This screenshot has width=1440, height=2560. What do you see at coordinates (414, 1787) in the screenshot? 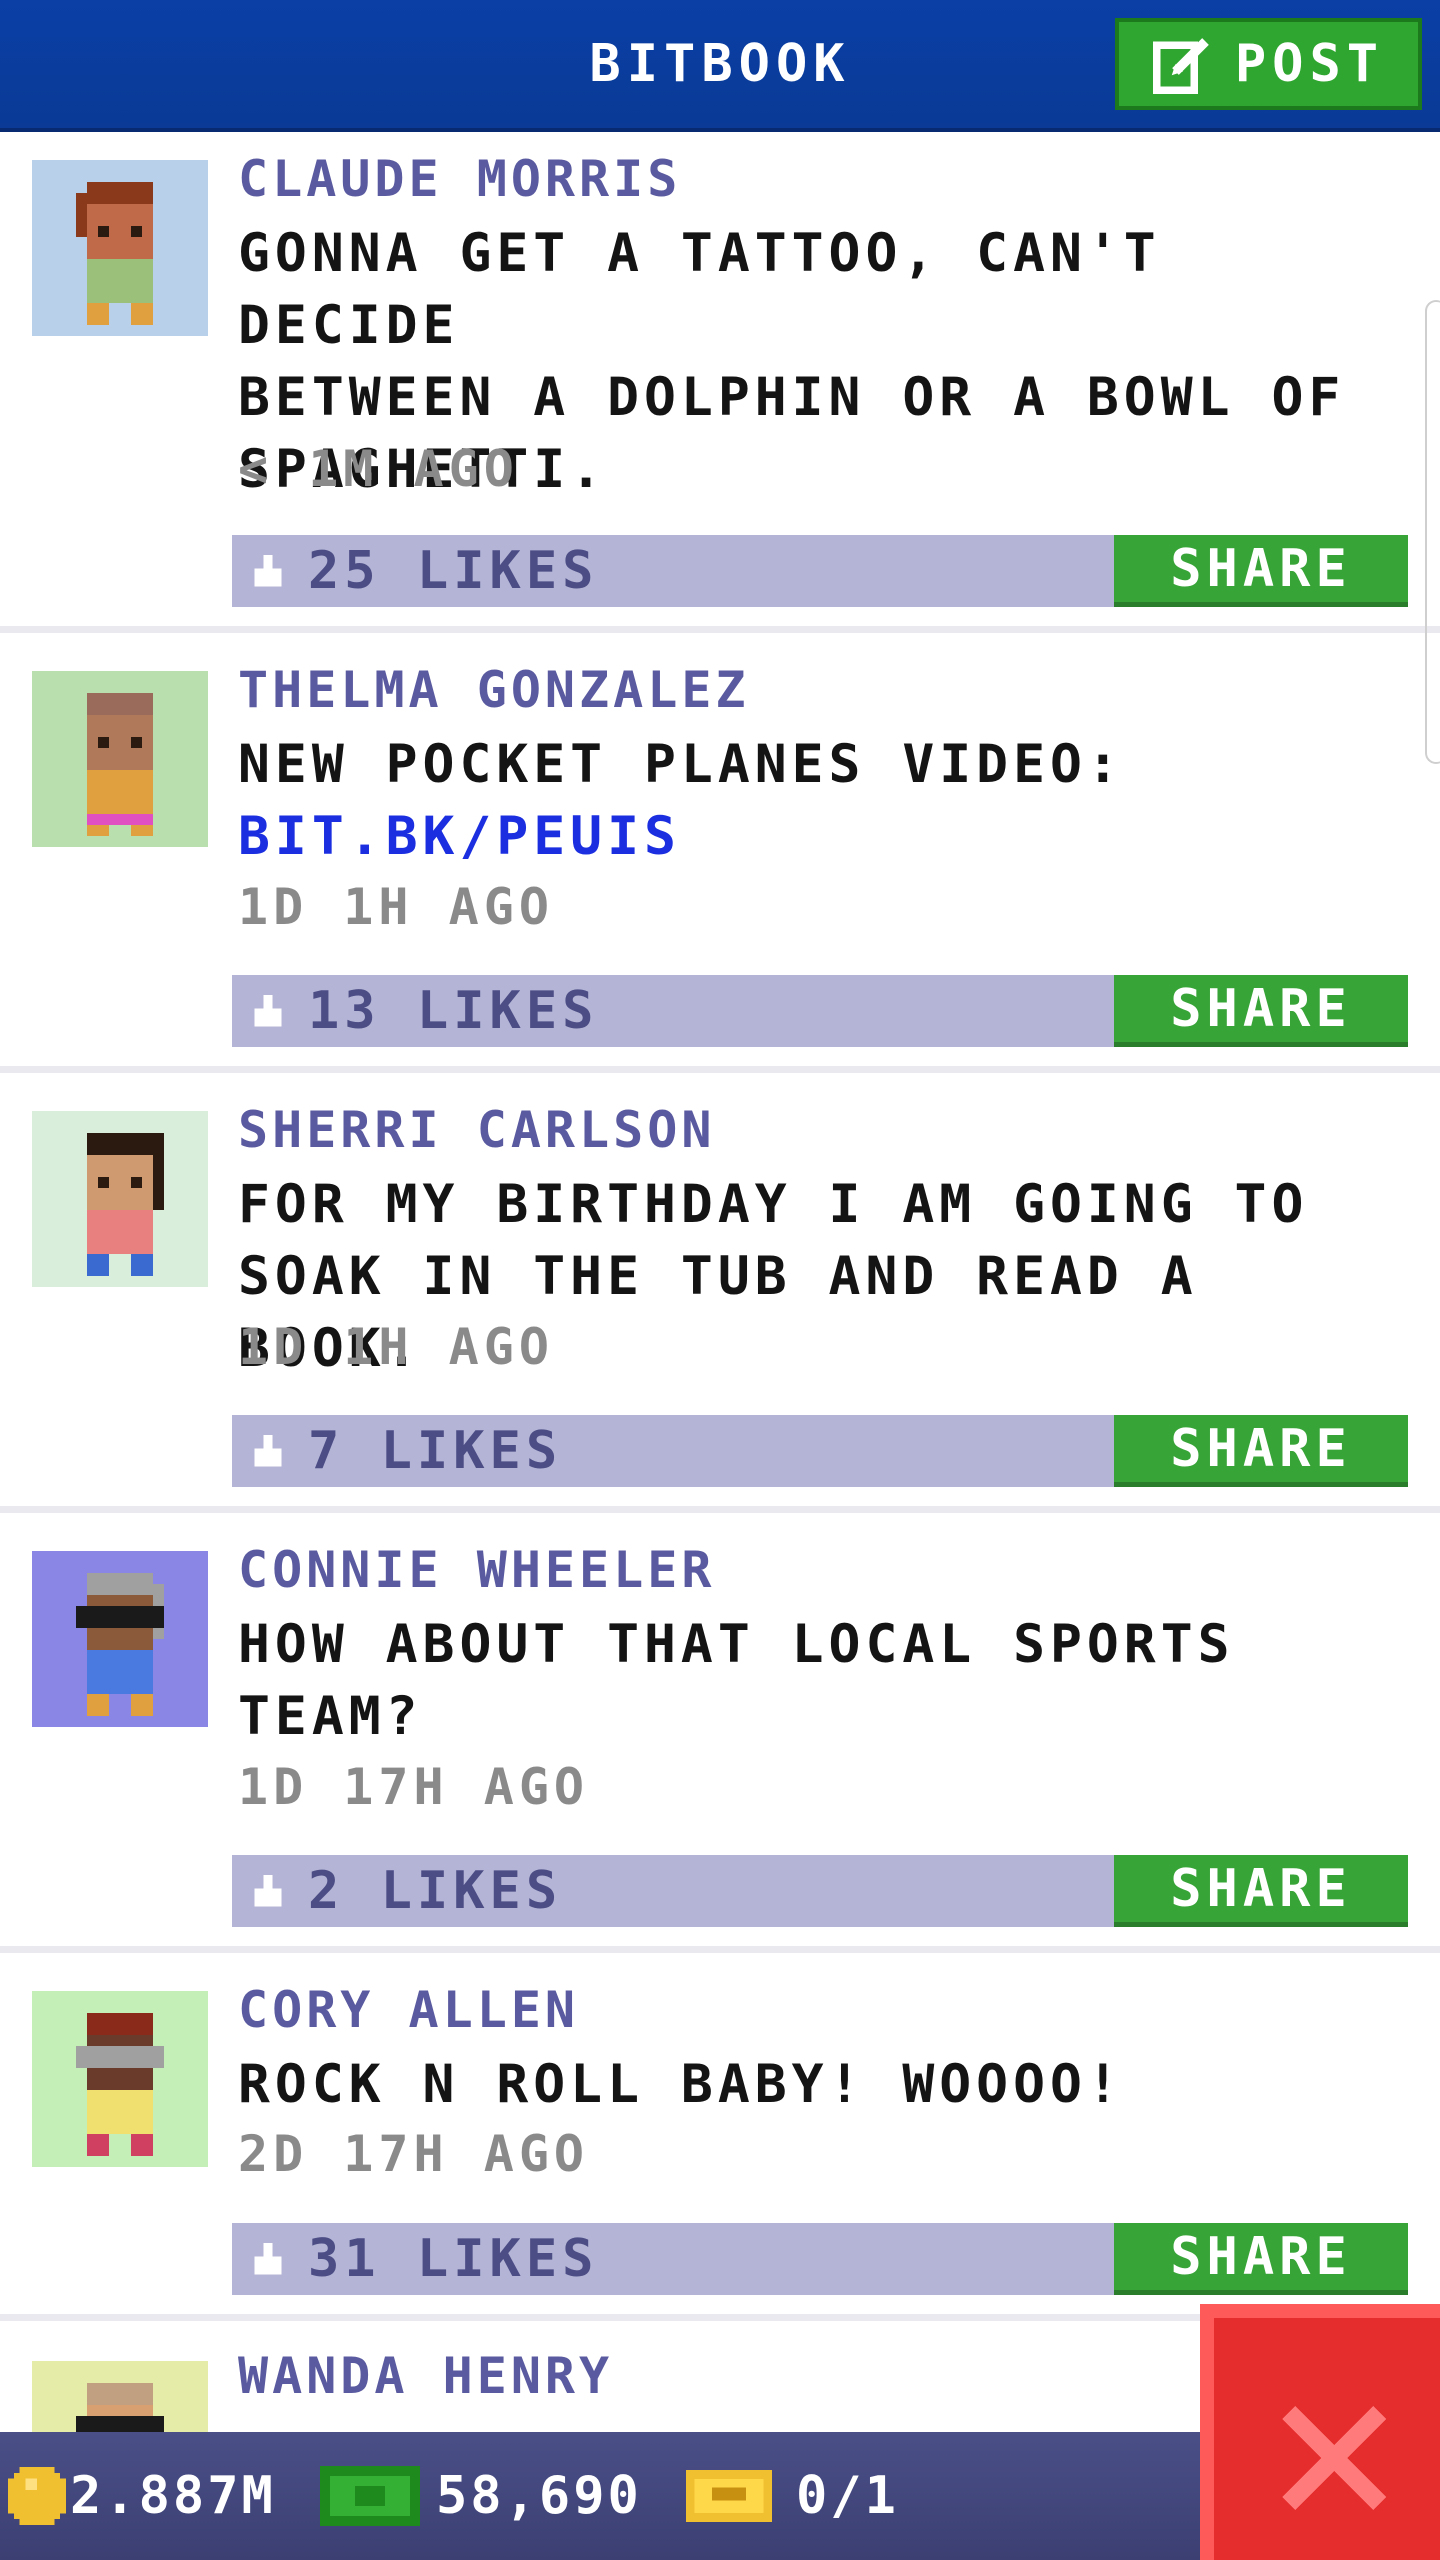
I see `post-timestamp: 1D 17H AGO` at bounding box center [414, 1787].